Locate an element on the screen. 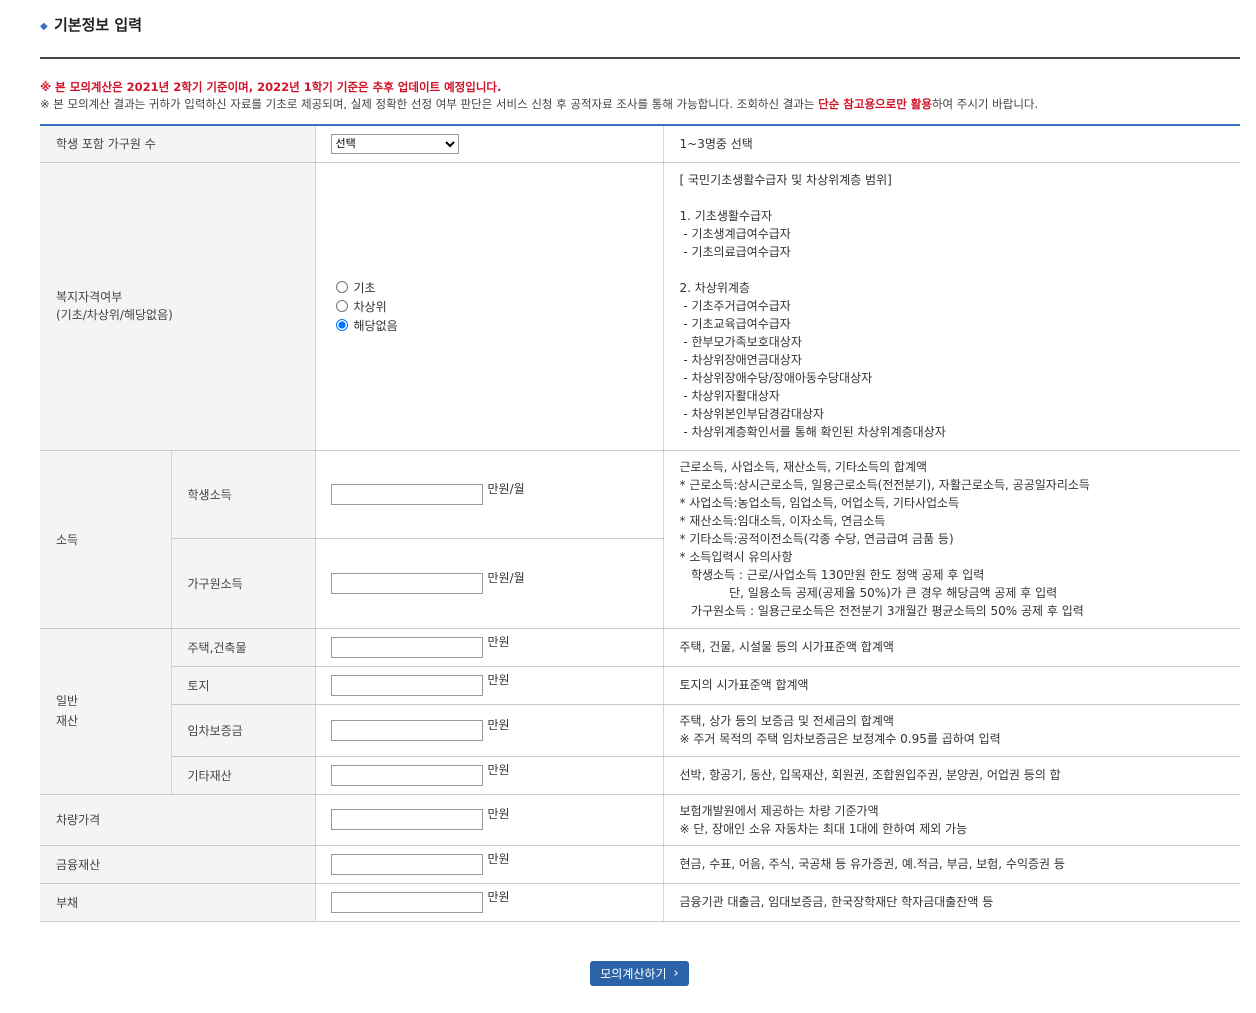  welfare-label: 복지자격여부 (기초/차상위/해당없음) is located at coordinates (178, 306).